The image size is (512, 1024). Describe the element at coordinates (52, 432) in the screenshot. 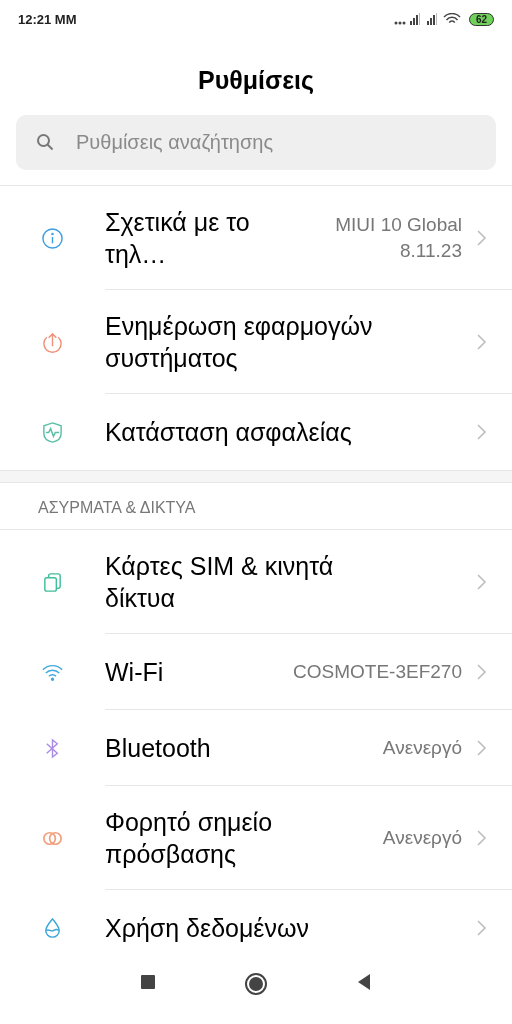

I see `shield-icon` at that location.